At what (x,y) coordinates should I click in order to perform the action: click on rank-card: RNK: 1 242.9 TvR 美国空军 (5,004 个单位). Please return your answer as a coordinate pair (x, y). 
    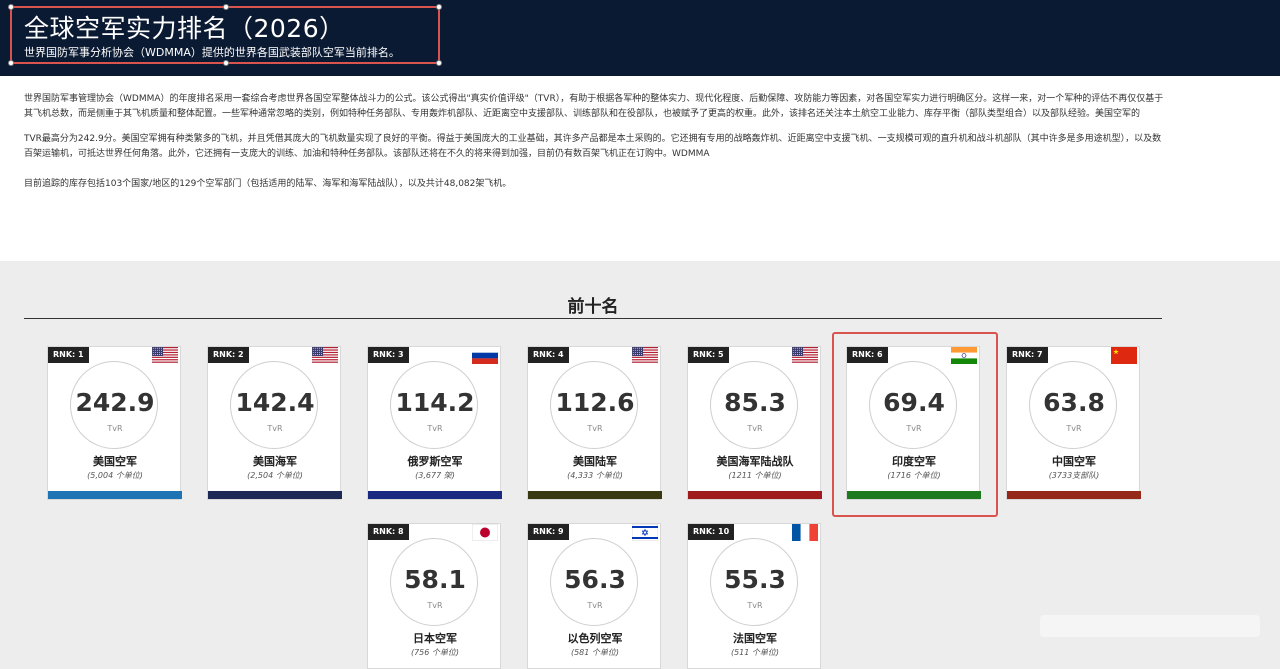
    Looking at the image, I should click on (114, 423).